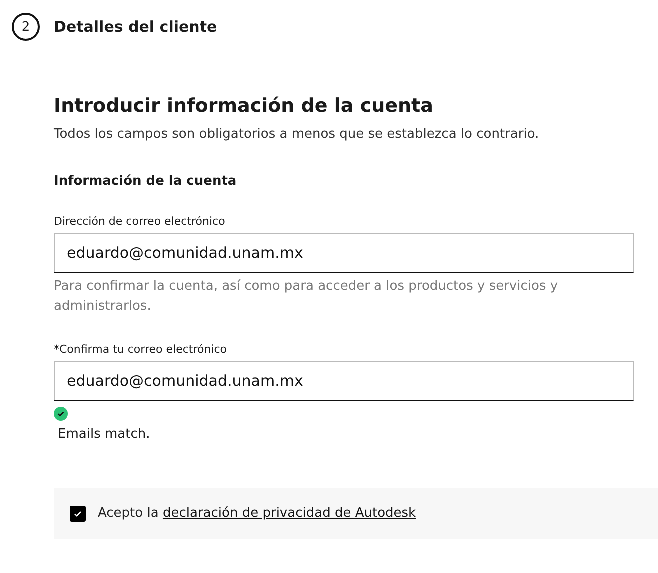 The height and width of the screenshot is (573, 658). Describe the element at coordinates (61, 414) in the screenshot. I see `success-check-icon` at that location.